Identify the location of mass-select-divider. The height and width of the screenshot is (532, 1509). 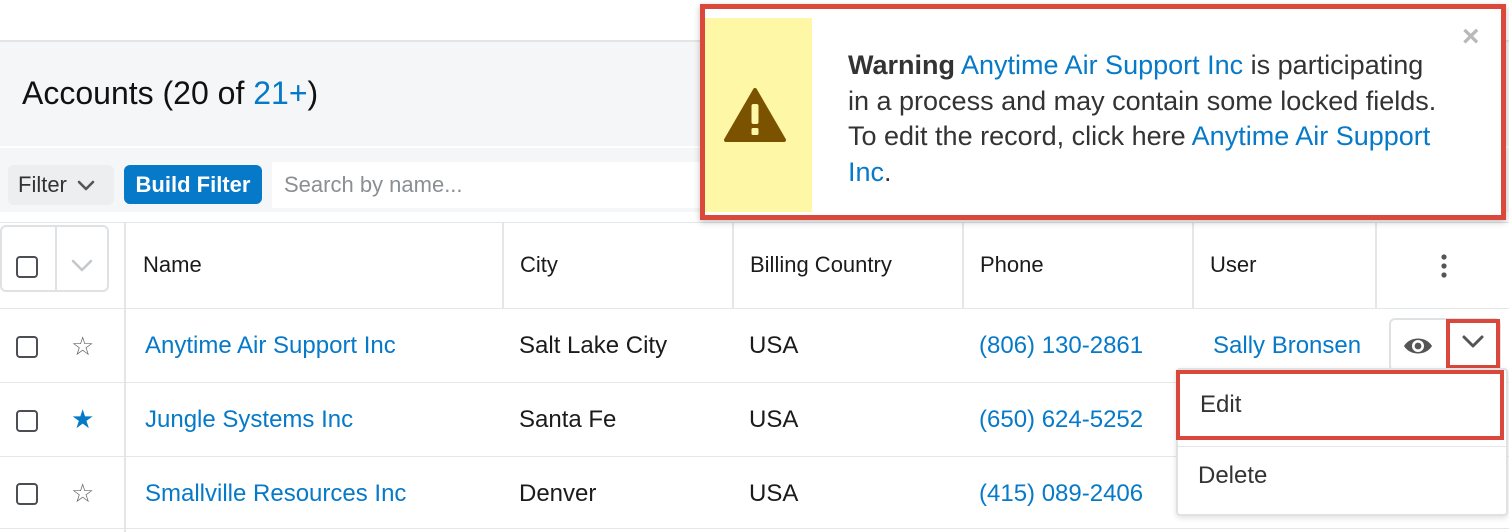
(56, 258).